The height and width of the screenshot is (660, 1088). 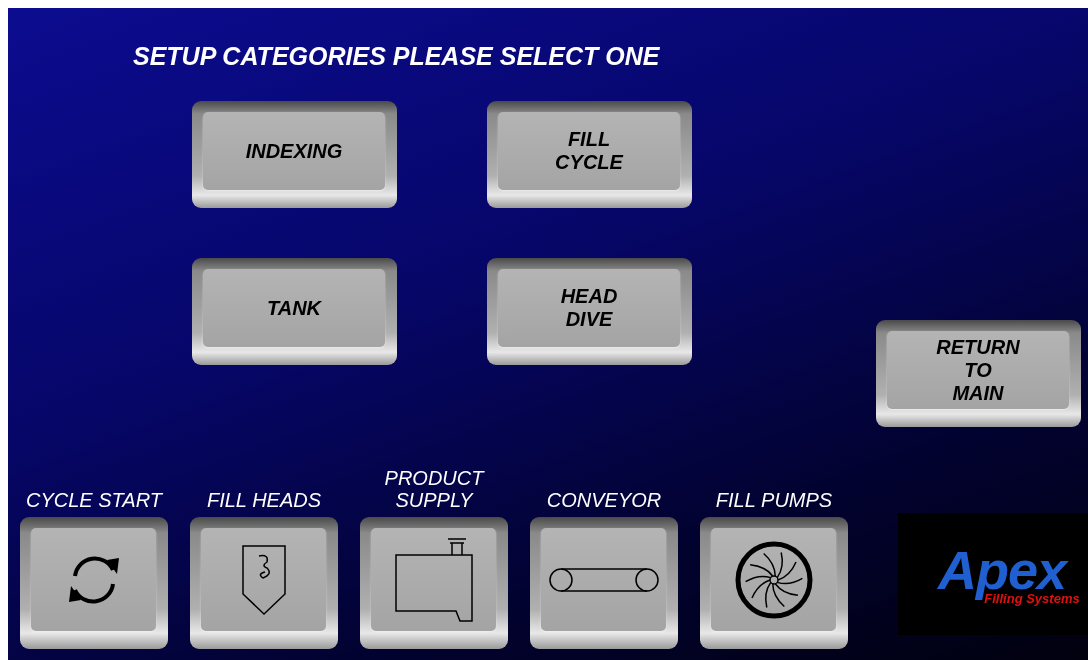 I want to click on tank-icon, so click(x=433, y=579).